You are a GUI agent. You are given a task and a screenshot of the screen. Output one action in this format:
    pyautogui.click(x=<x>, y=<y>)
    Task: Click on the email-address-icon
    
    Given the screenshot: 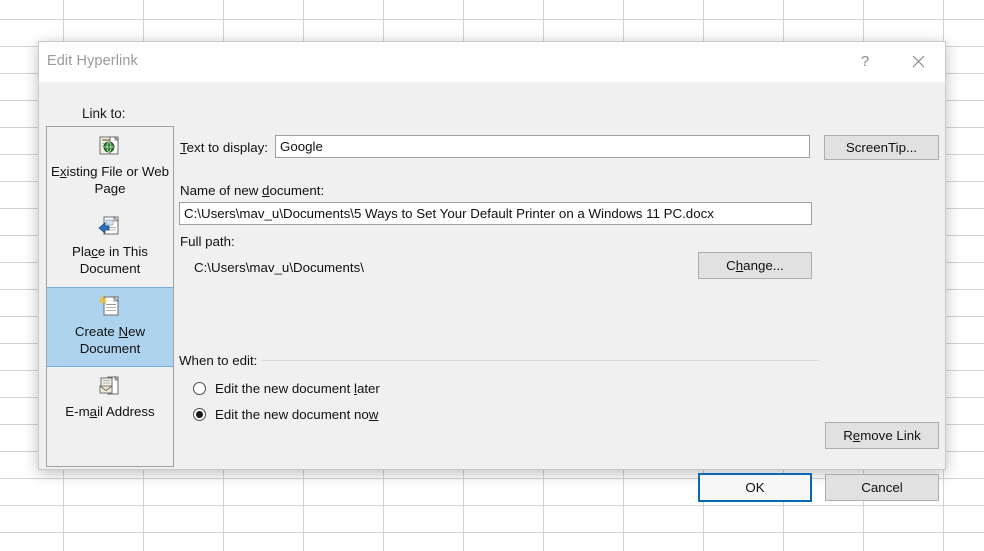 What is the action you would take?
    pyautogui.click(x=110, y=387)
    